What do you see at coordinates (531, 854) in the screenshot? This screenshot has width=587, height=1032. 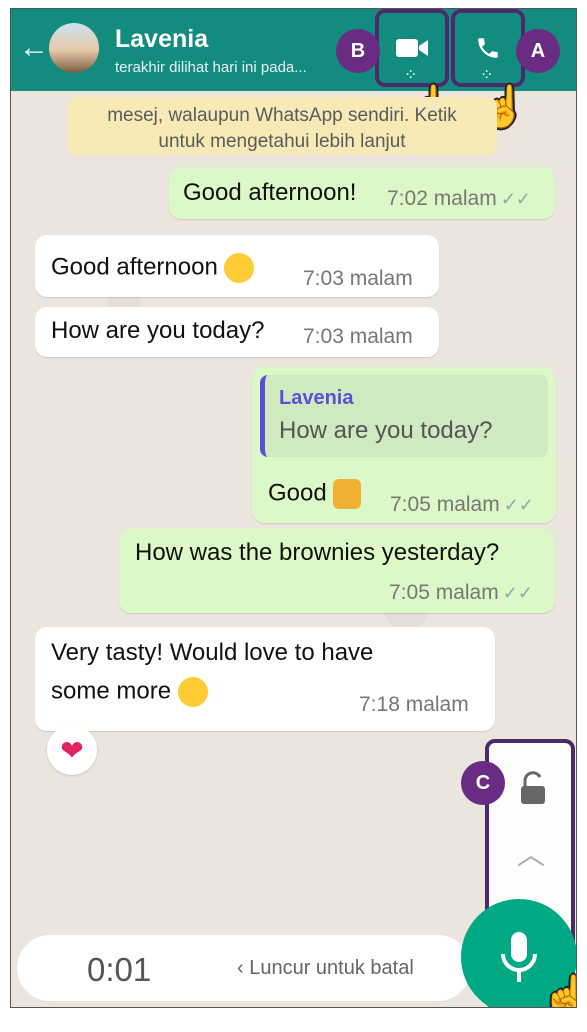 I see `chevron-up-icon: ︿` at bounding box center [531, 854].